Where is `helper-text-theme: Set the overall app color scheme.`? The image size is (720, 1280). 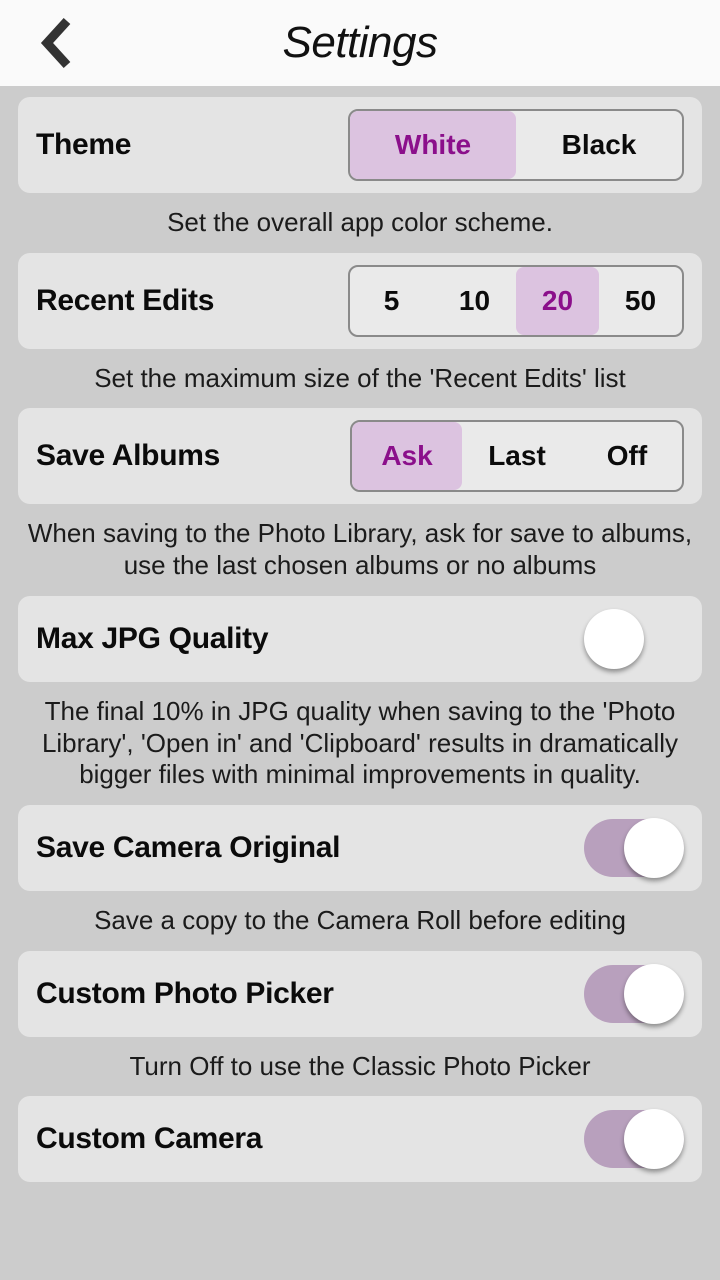 helper-text-theme: Set the overall app color scheme. is located at coordinates (360, 222).